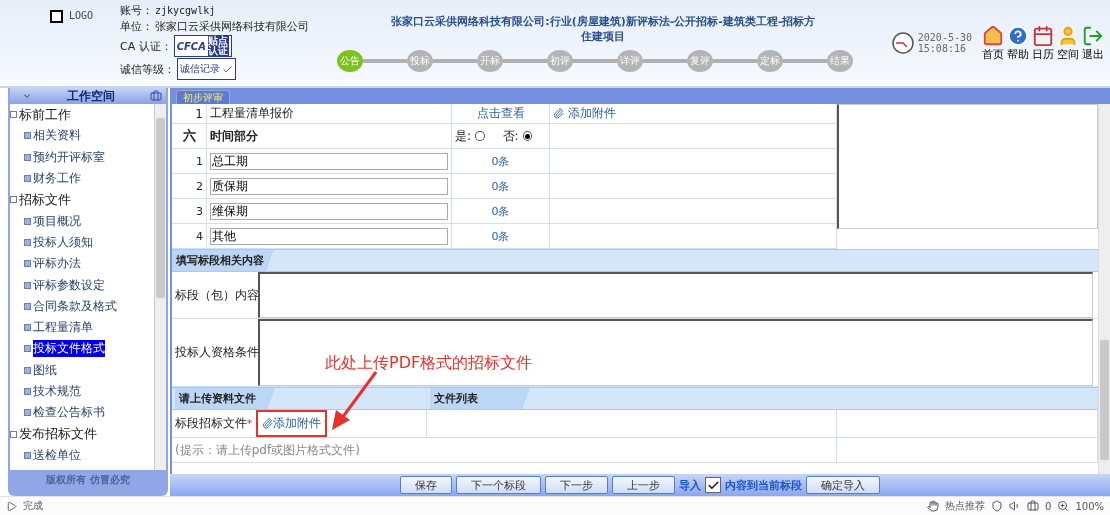 The width and height of the screenshot is (1110, 515). I want to click on tree-item: 技术规范, so click(57, 391).